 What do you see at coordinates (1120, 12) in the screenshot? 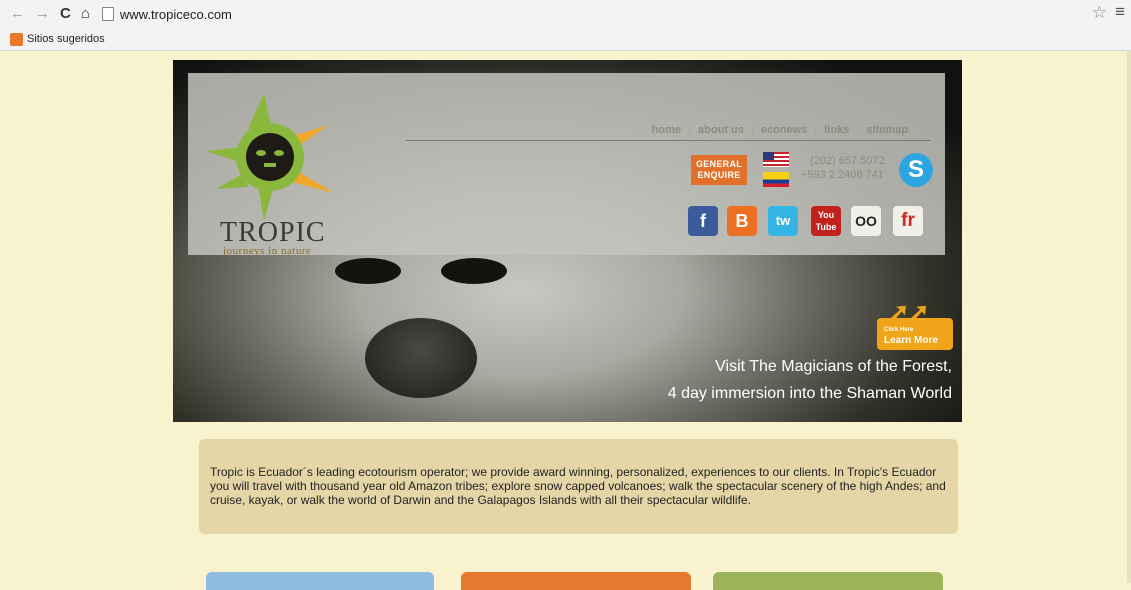
I see `menu-icon: ≡` at bounding box center [1120, 12].